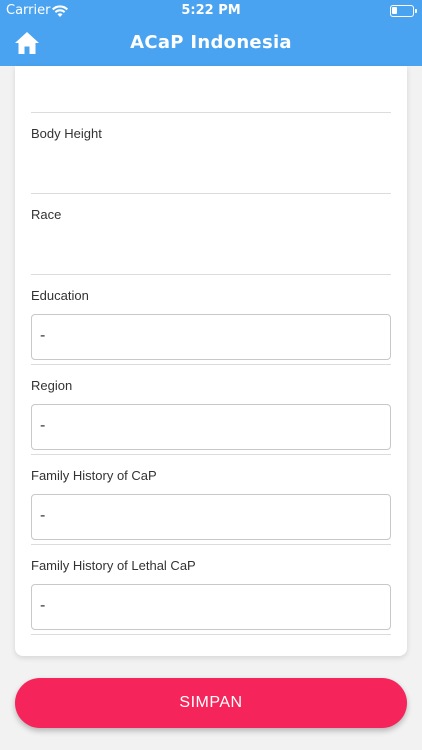 The width and height of the screenshot is (422, 750). What do you see at coordinates (211, 427) in the screenshot?
I see `region-select: -` at bounding box center [211, 427].